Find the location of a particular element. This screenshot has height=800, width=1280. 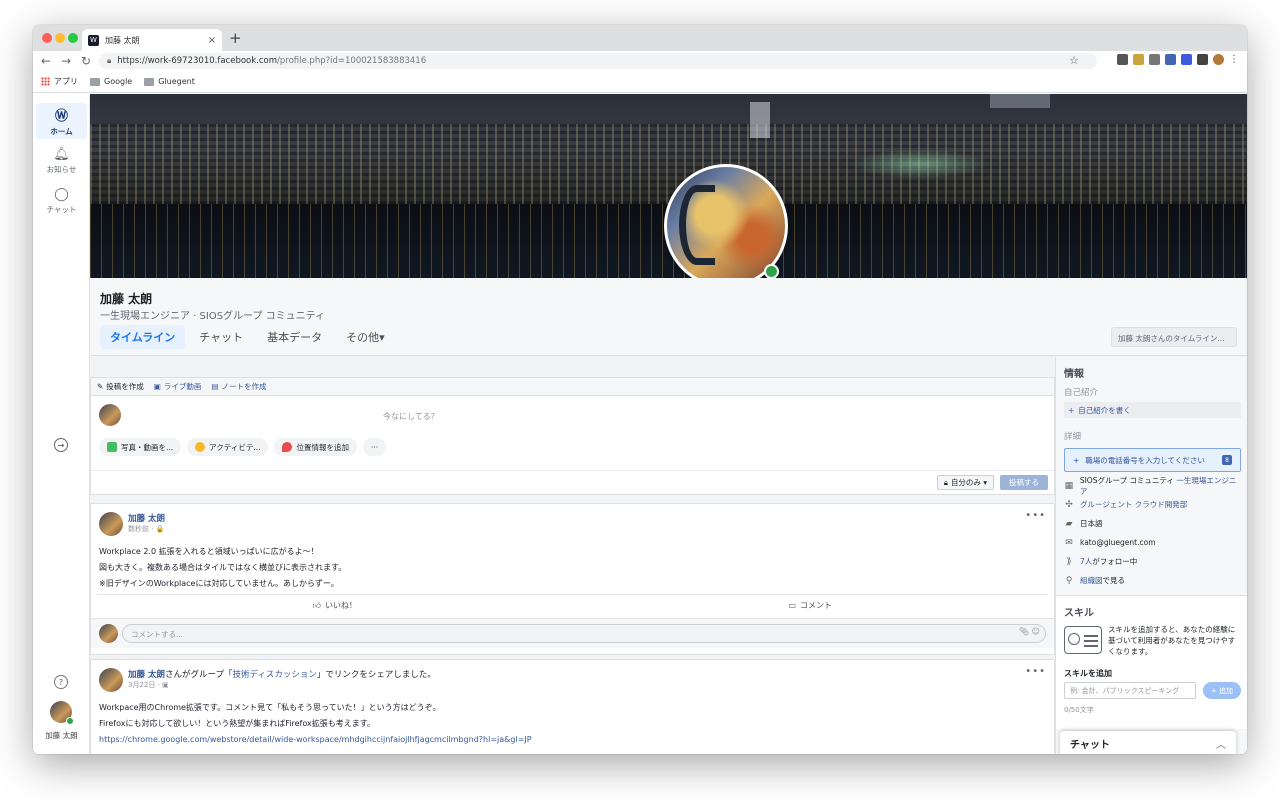

bookmark-label: Google is located at coordinates (118, 81).